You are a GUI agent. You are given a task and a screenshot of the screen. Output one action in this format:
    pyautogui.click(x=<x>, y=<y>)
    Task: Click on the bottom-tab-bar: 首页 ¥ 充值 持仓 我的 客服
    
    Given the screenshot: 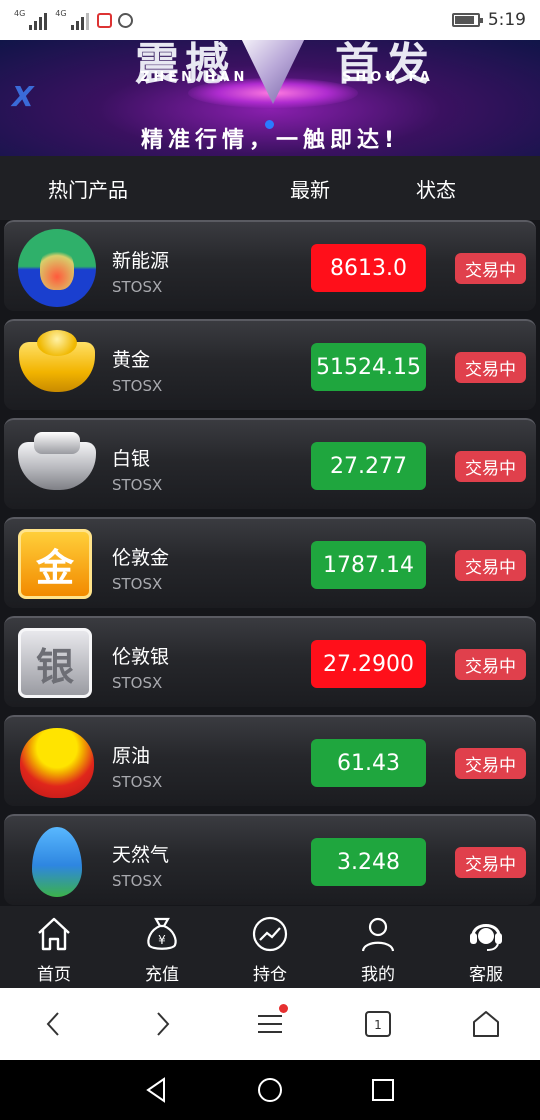 What is the action you would take?
    pyautogui.click(x=270, y=947)
    